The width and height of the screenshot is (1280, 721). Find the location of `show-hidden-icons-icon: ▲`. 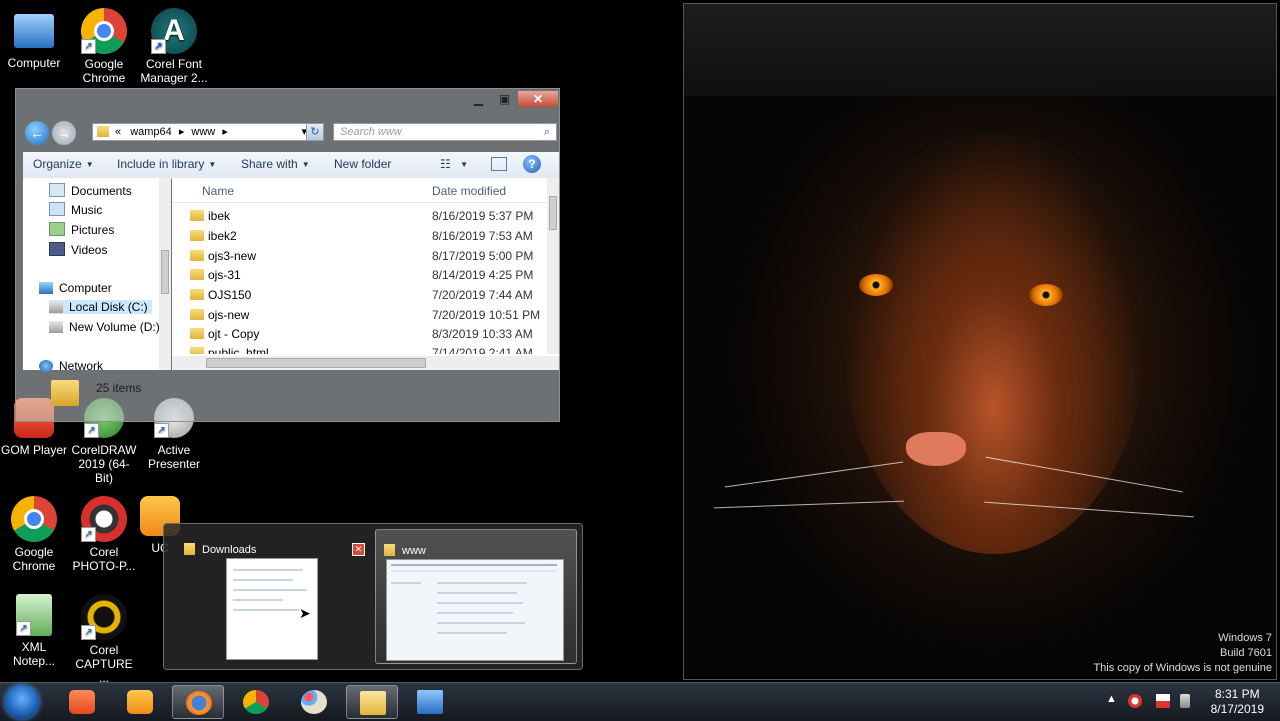

show-hidden-icons-icon: ▲ is located at coordinates (1111, 699).